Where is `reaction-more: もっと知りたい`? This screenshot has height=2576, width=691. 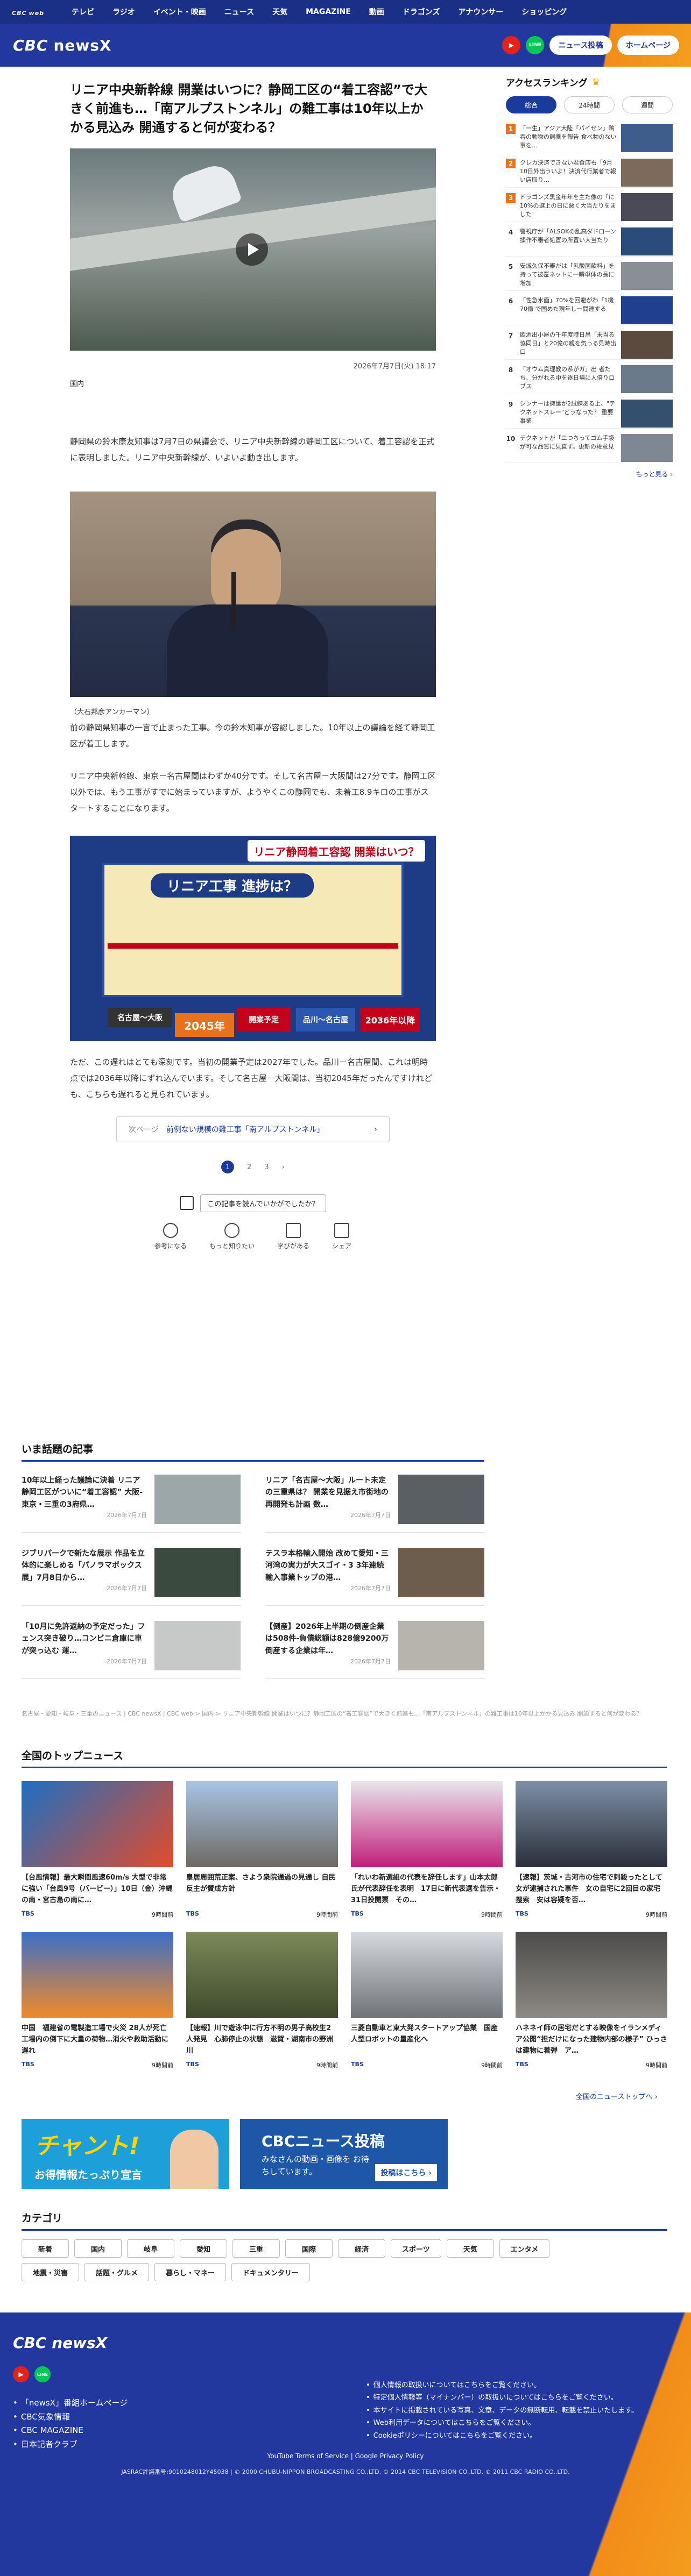
reaction-more: もっと知りたい is located at coordinates (232, 1237).